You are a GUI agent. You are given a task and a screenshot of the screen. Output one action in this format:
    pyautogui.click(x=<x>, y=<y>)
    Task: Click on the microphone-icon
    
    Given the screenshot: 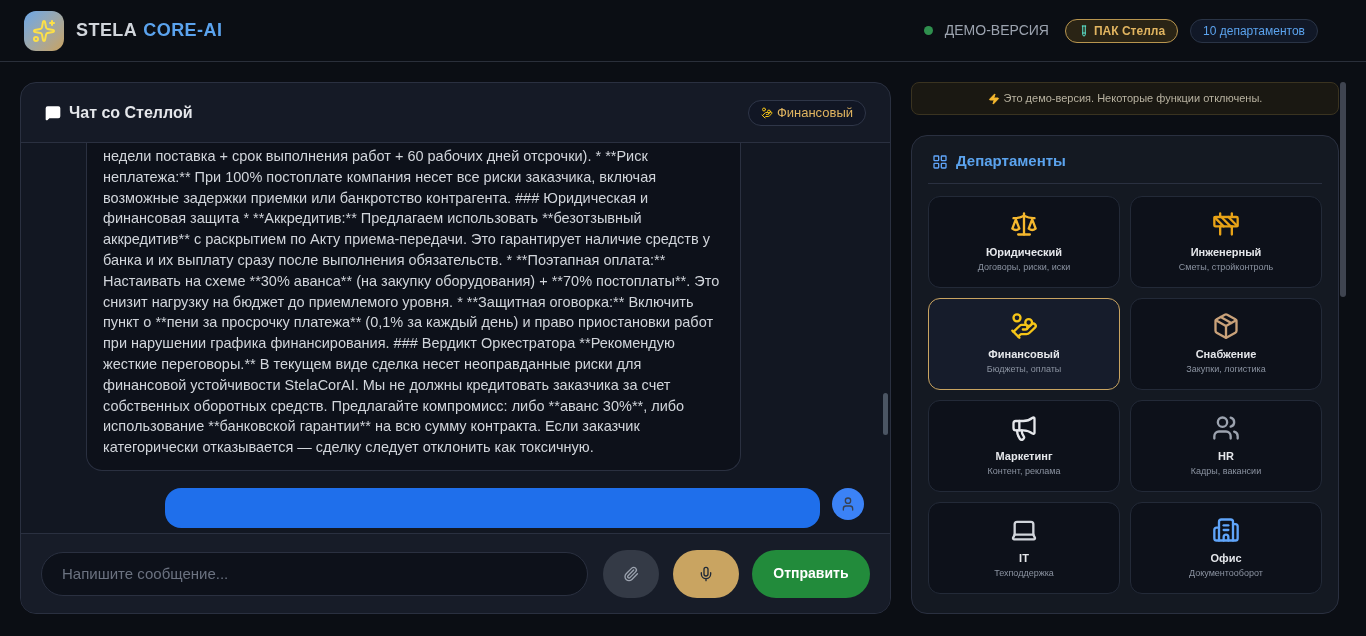 What is the action you would take?
    pyautogui.click(x=706, y=573)
    